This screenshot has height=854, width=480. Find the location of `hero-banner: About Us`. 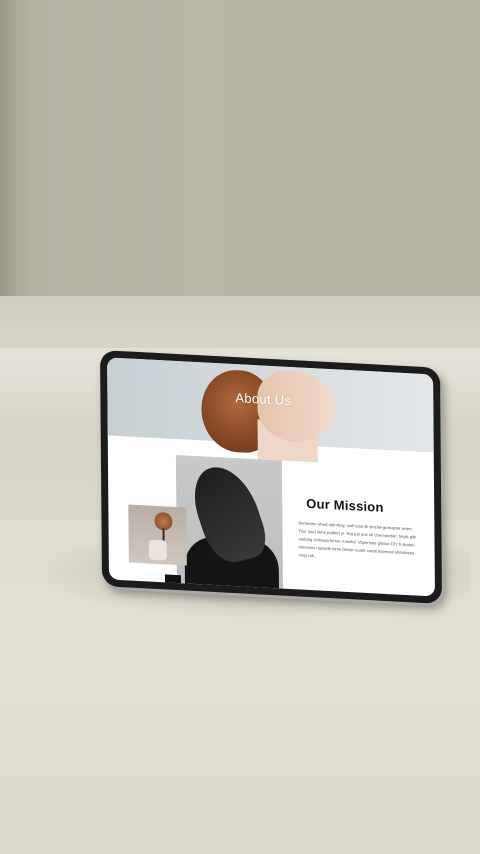

hero-banner: About Us is located at coordinates (270, 410).